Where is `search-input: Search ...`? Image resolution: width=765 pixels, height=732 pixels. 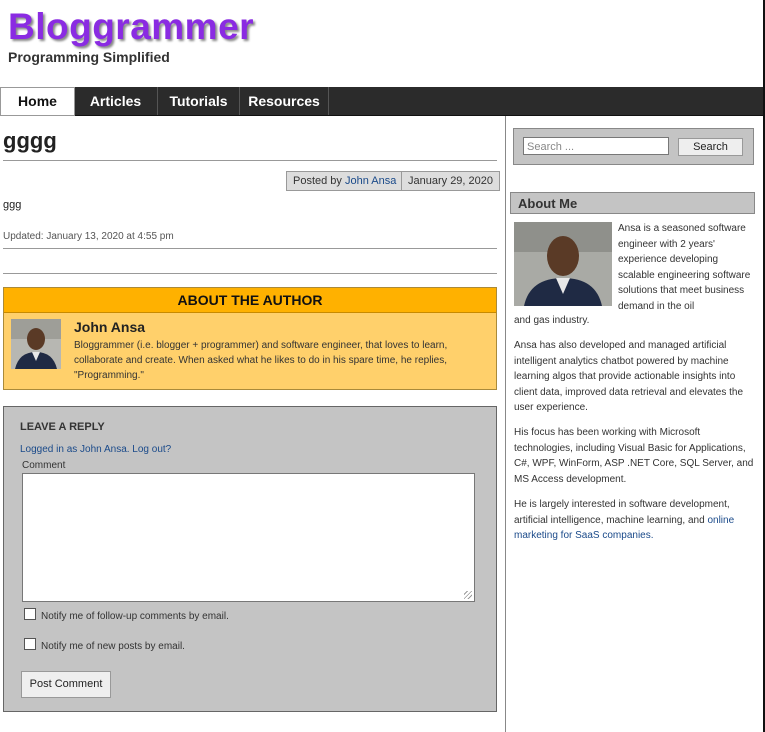 search-input: Search ... is located at coordinates (596, 146).